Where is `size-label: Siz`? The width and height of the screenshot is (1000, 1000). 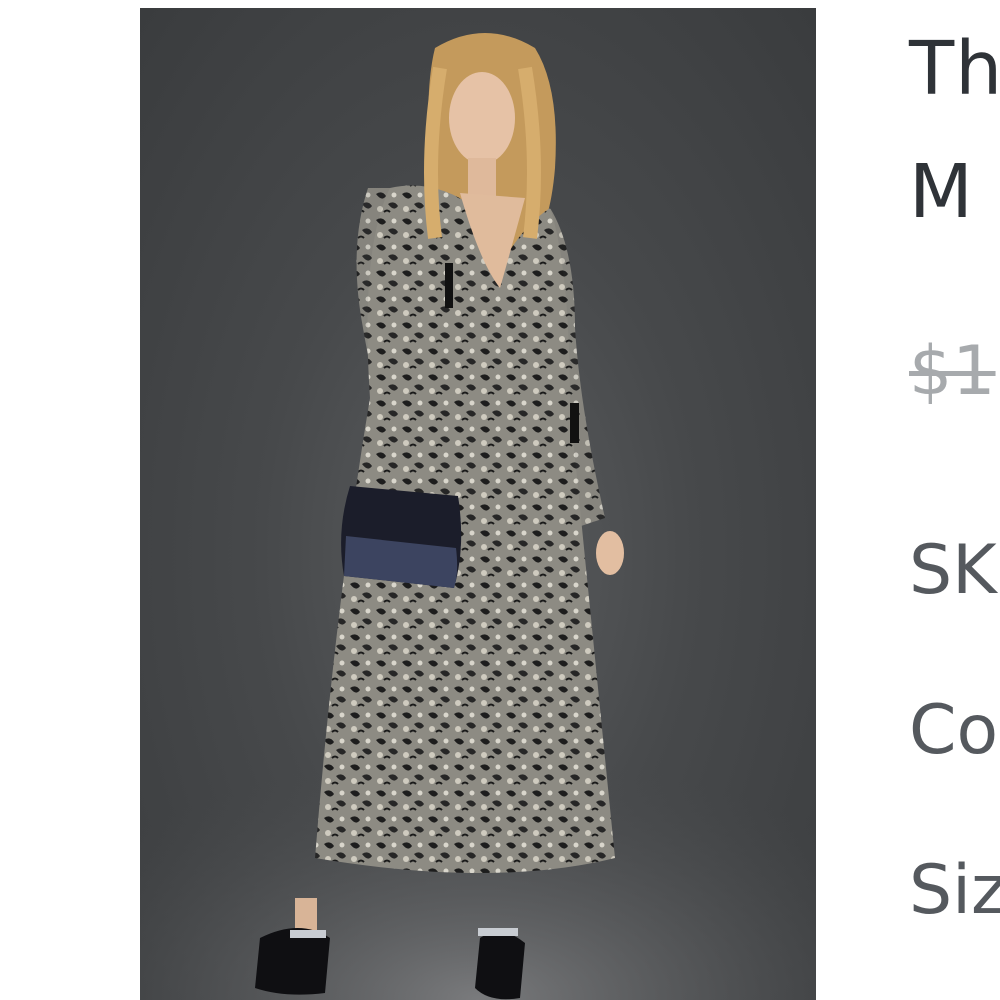 size-label: Siz is located at coordinates (954, 890).